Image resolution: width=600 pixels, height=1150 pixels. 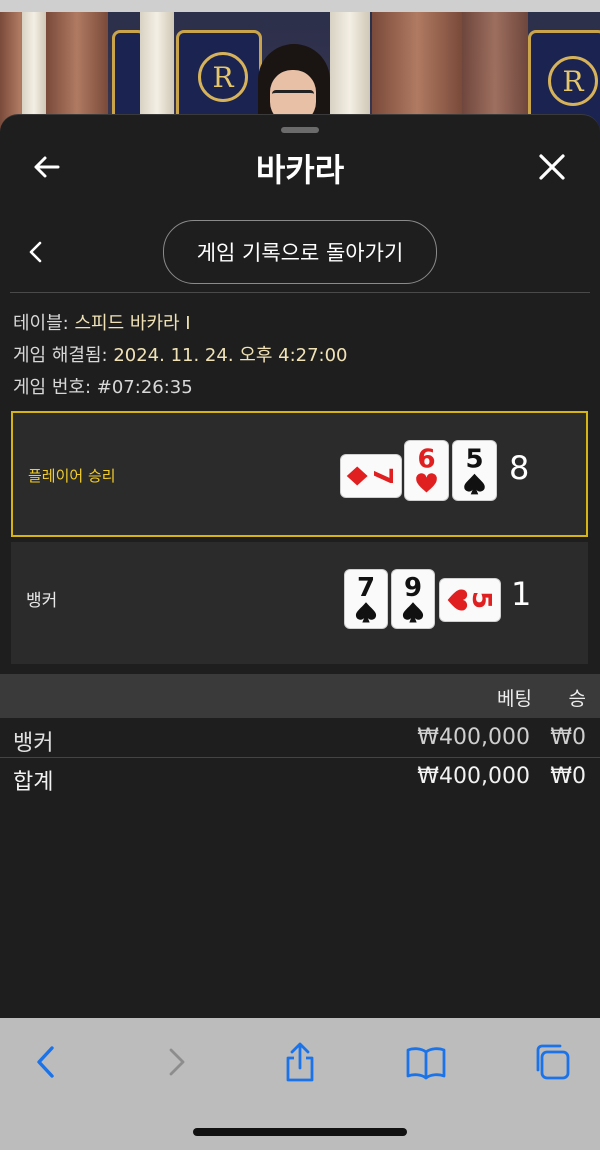 I want to click on close-icon, so click(x=552, y=167).